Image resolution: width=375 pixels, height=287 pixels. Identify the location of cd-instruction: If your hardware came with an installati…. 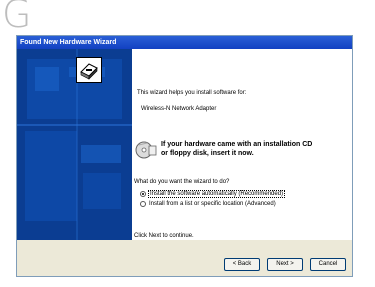
(236, 149).